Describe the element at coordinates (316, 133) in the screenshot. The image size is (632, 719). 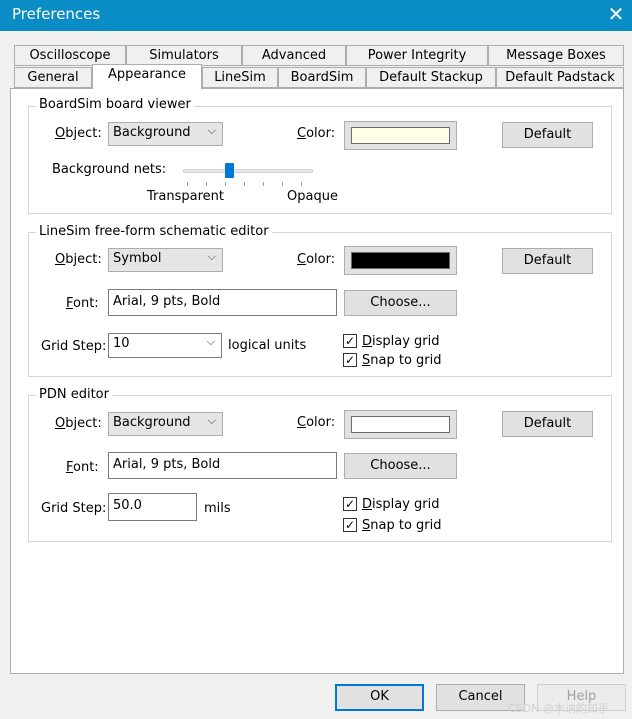
I see `boardsim-color-label: Color:` at that location.